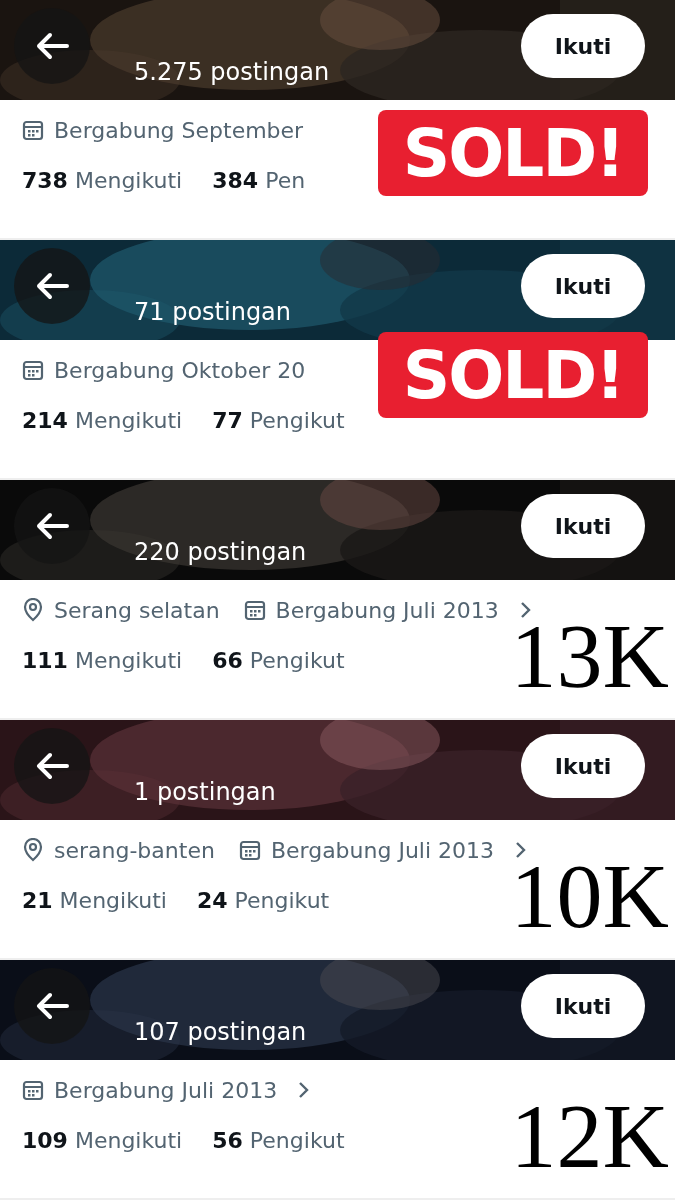 The width and height of the screenshot is (675, 1200). What do you see at coordinates (102, 180) in the screenshot?
I see `following-count: 738 Mengikuti` at bounding box center [102, 180].